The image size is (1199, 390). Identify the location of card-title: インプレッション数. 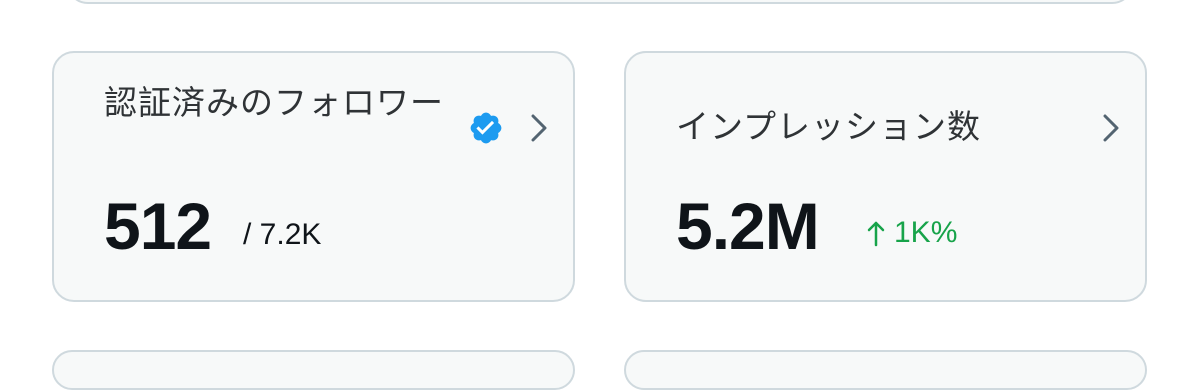
(829, 126).